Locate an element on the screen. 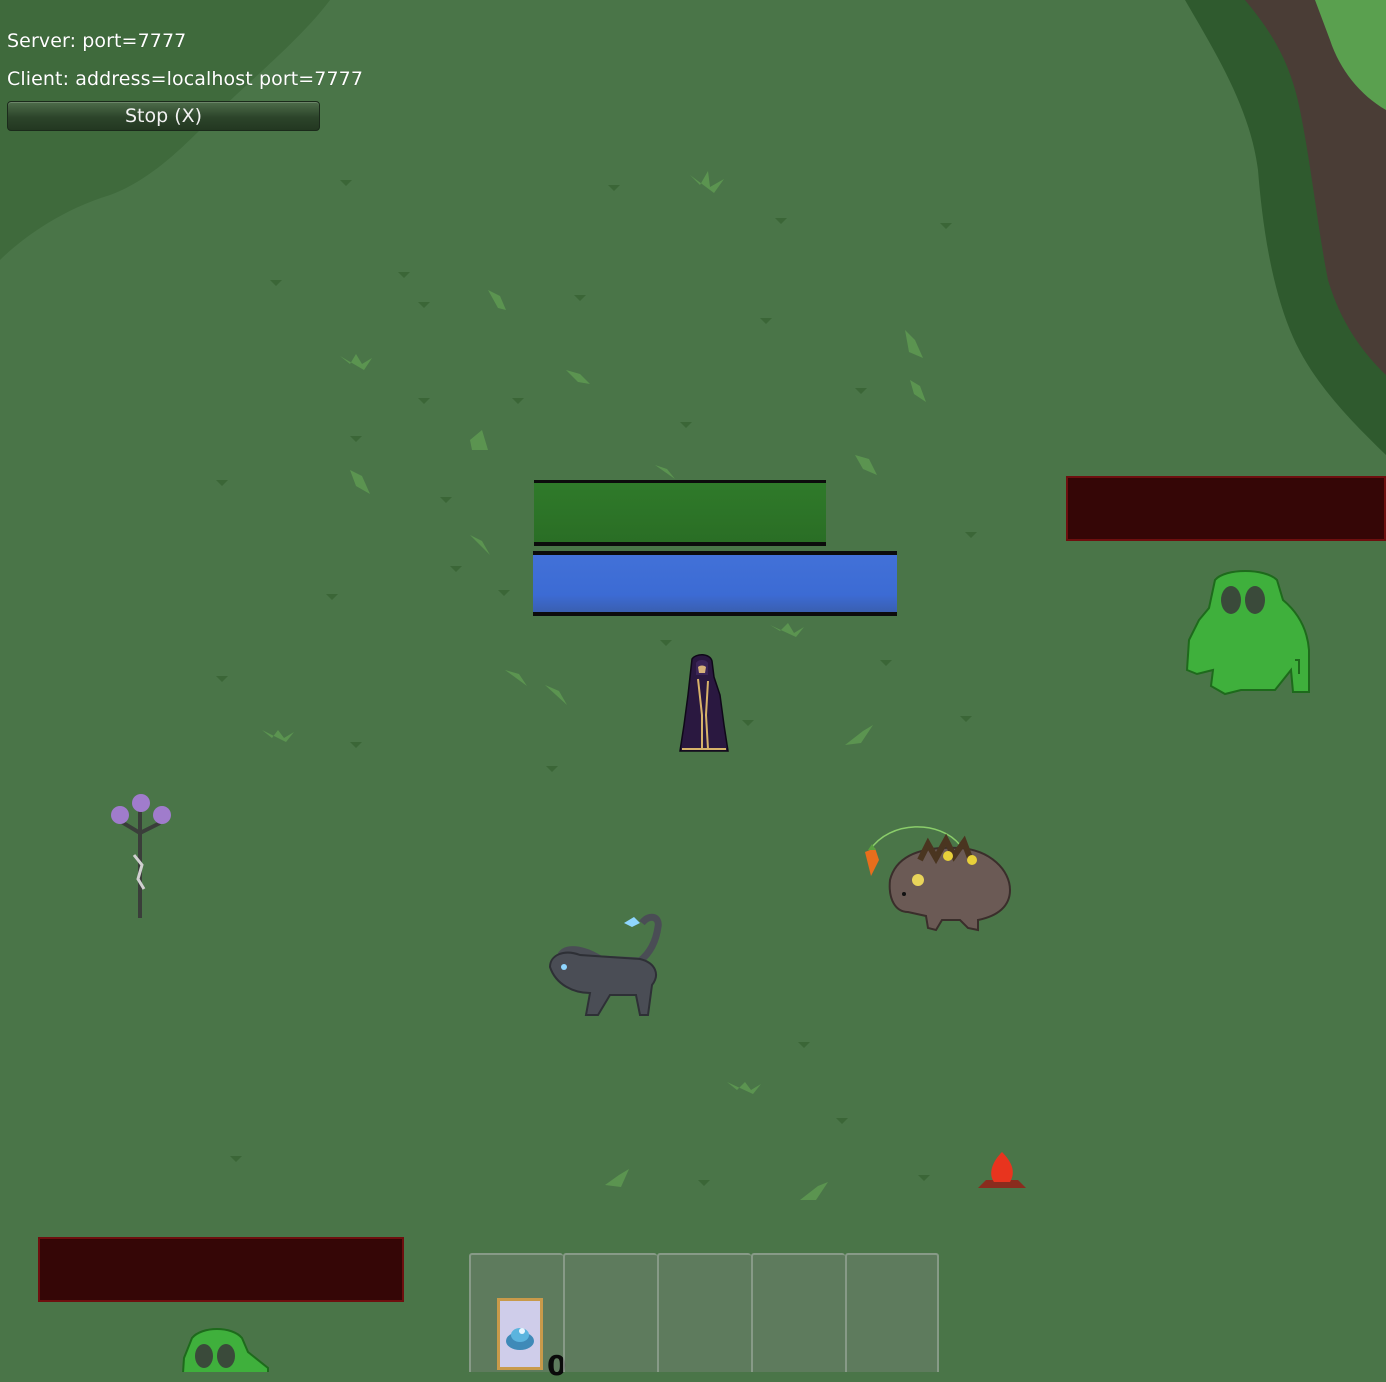  client-status-label: Client: address=localhost port=7777 is located at coordinates (185, 79).